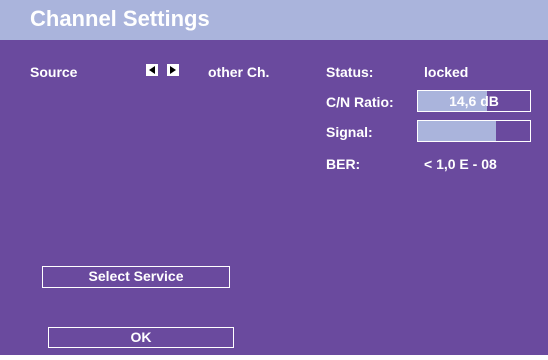 The image size is (548, 360). I want to click on status-value: locked, so click(446, 72).